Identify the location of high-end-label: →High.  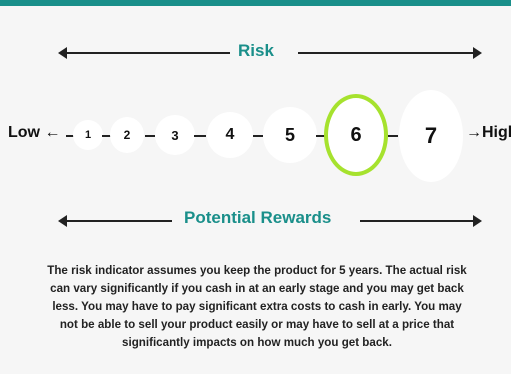
(488, 133).